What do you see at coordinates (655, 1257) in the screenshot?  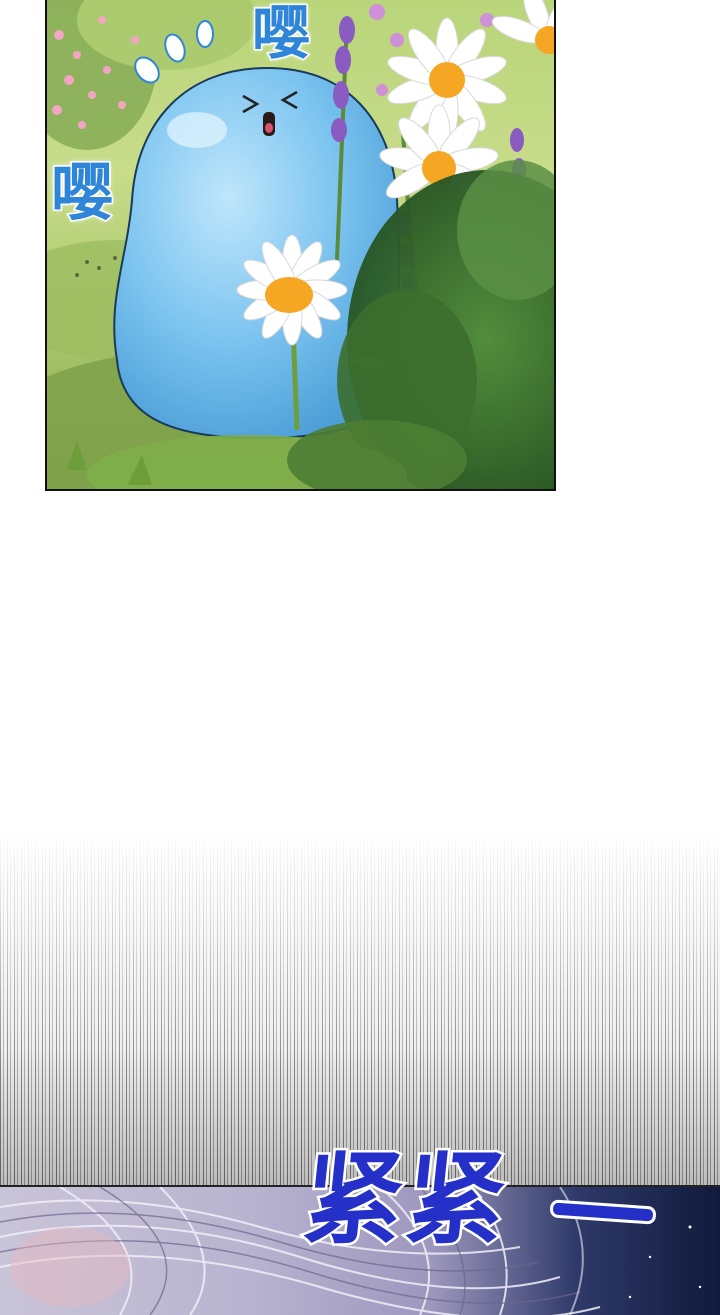 I see `night-sky-sparkles` at bounding box center [655, 1257].